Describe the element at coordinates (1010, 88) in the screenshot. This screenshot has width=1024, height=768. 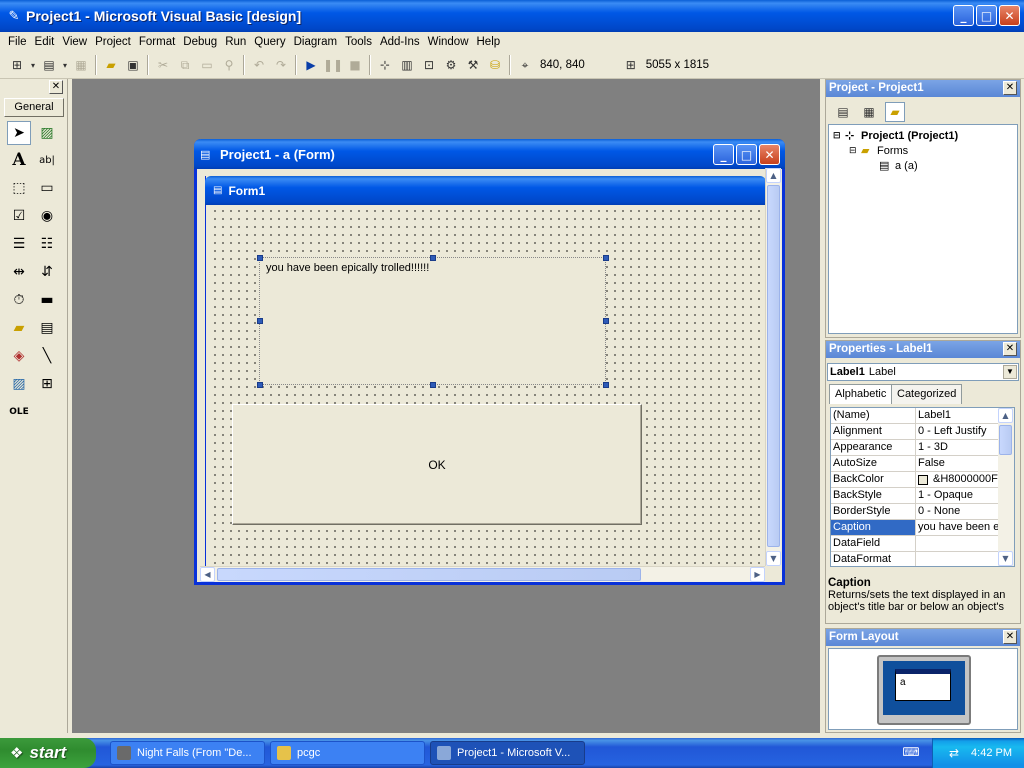
I see `project-close-icon: ✕` at that location.